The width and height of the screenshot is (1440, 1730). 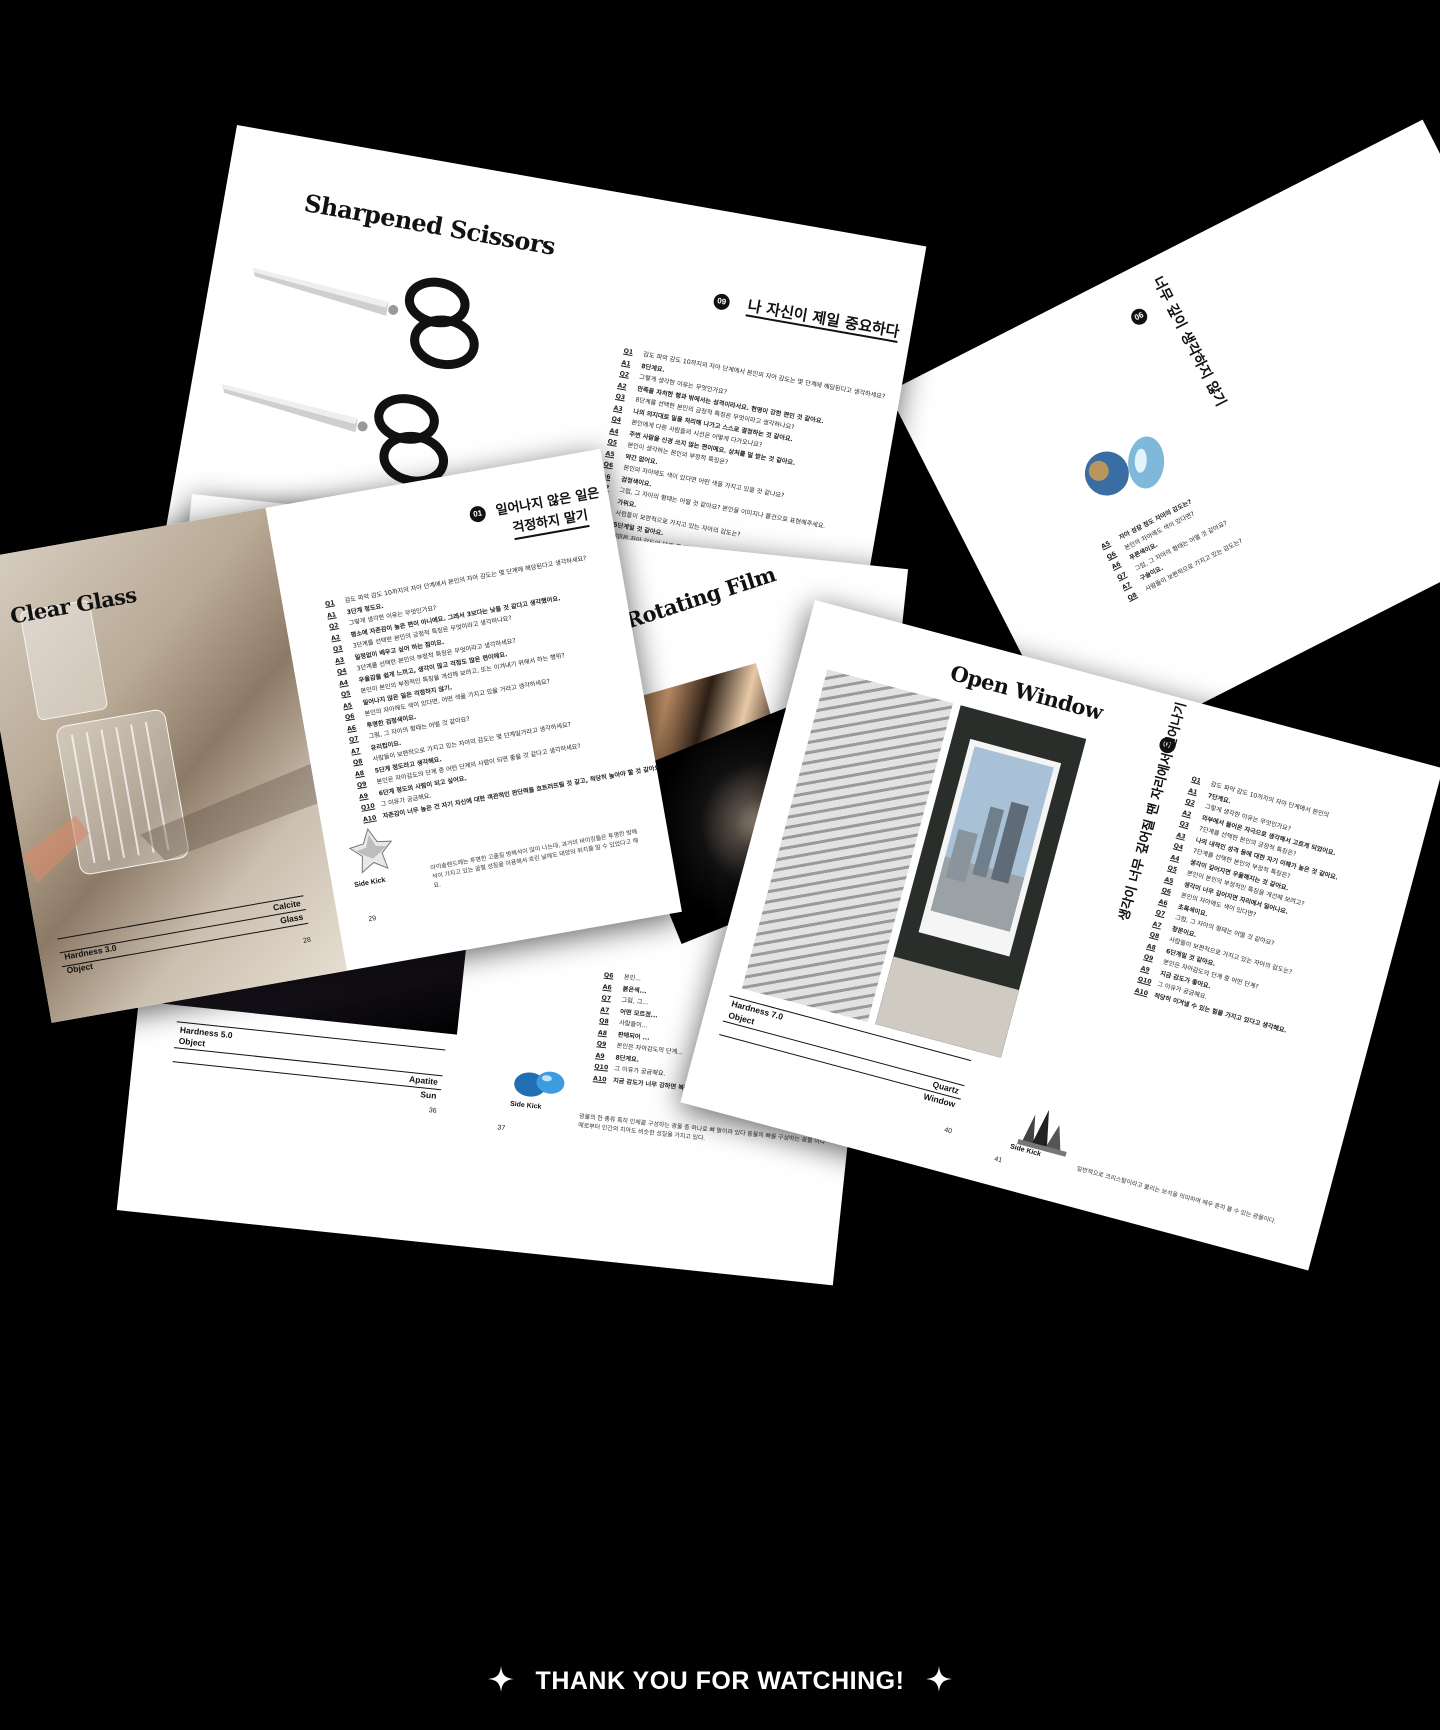 What do you see at coordinates (998, 1160) in the screenshot?
I see `page-number-right: 41` at bounding box center [998, 1160].